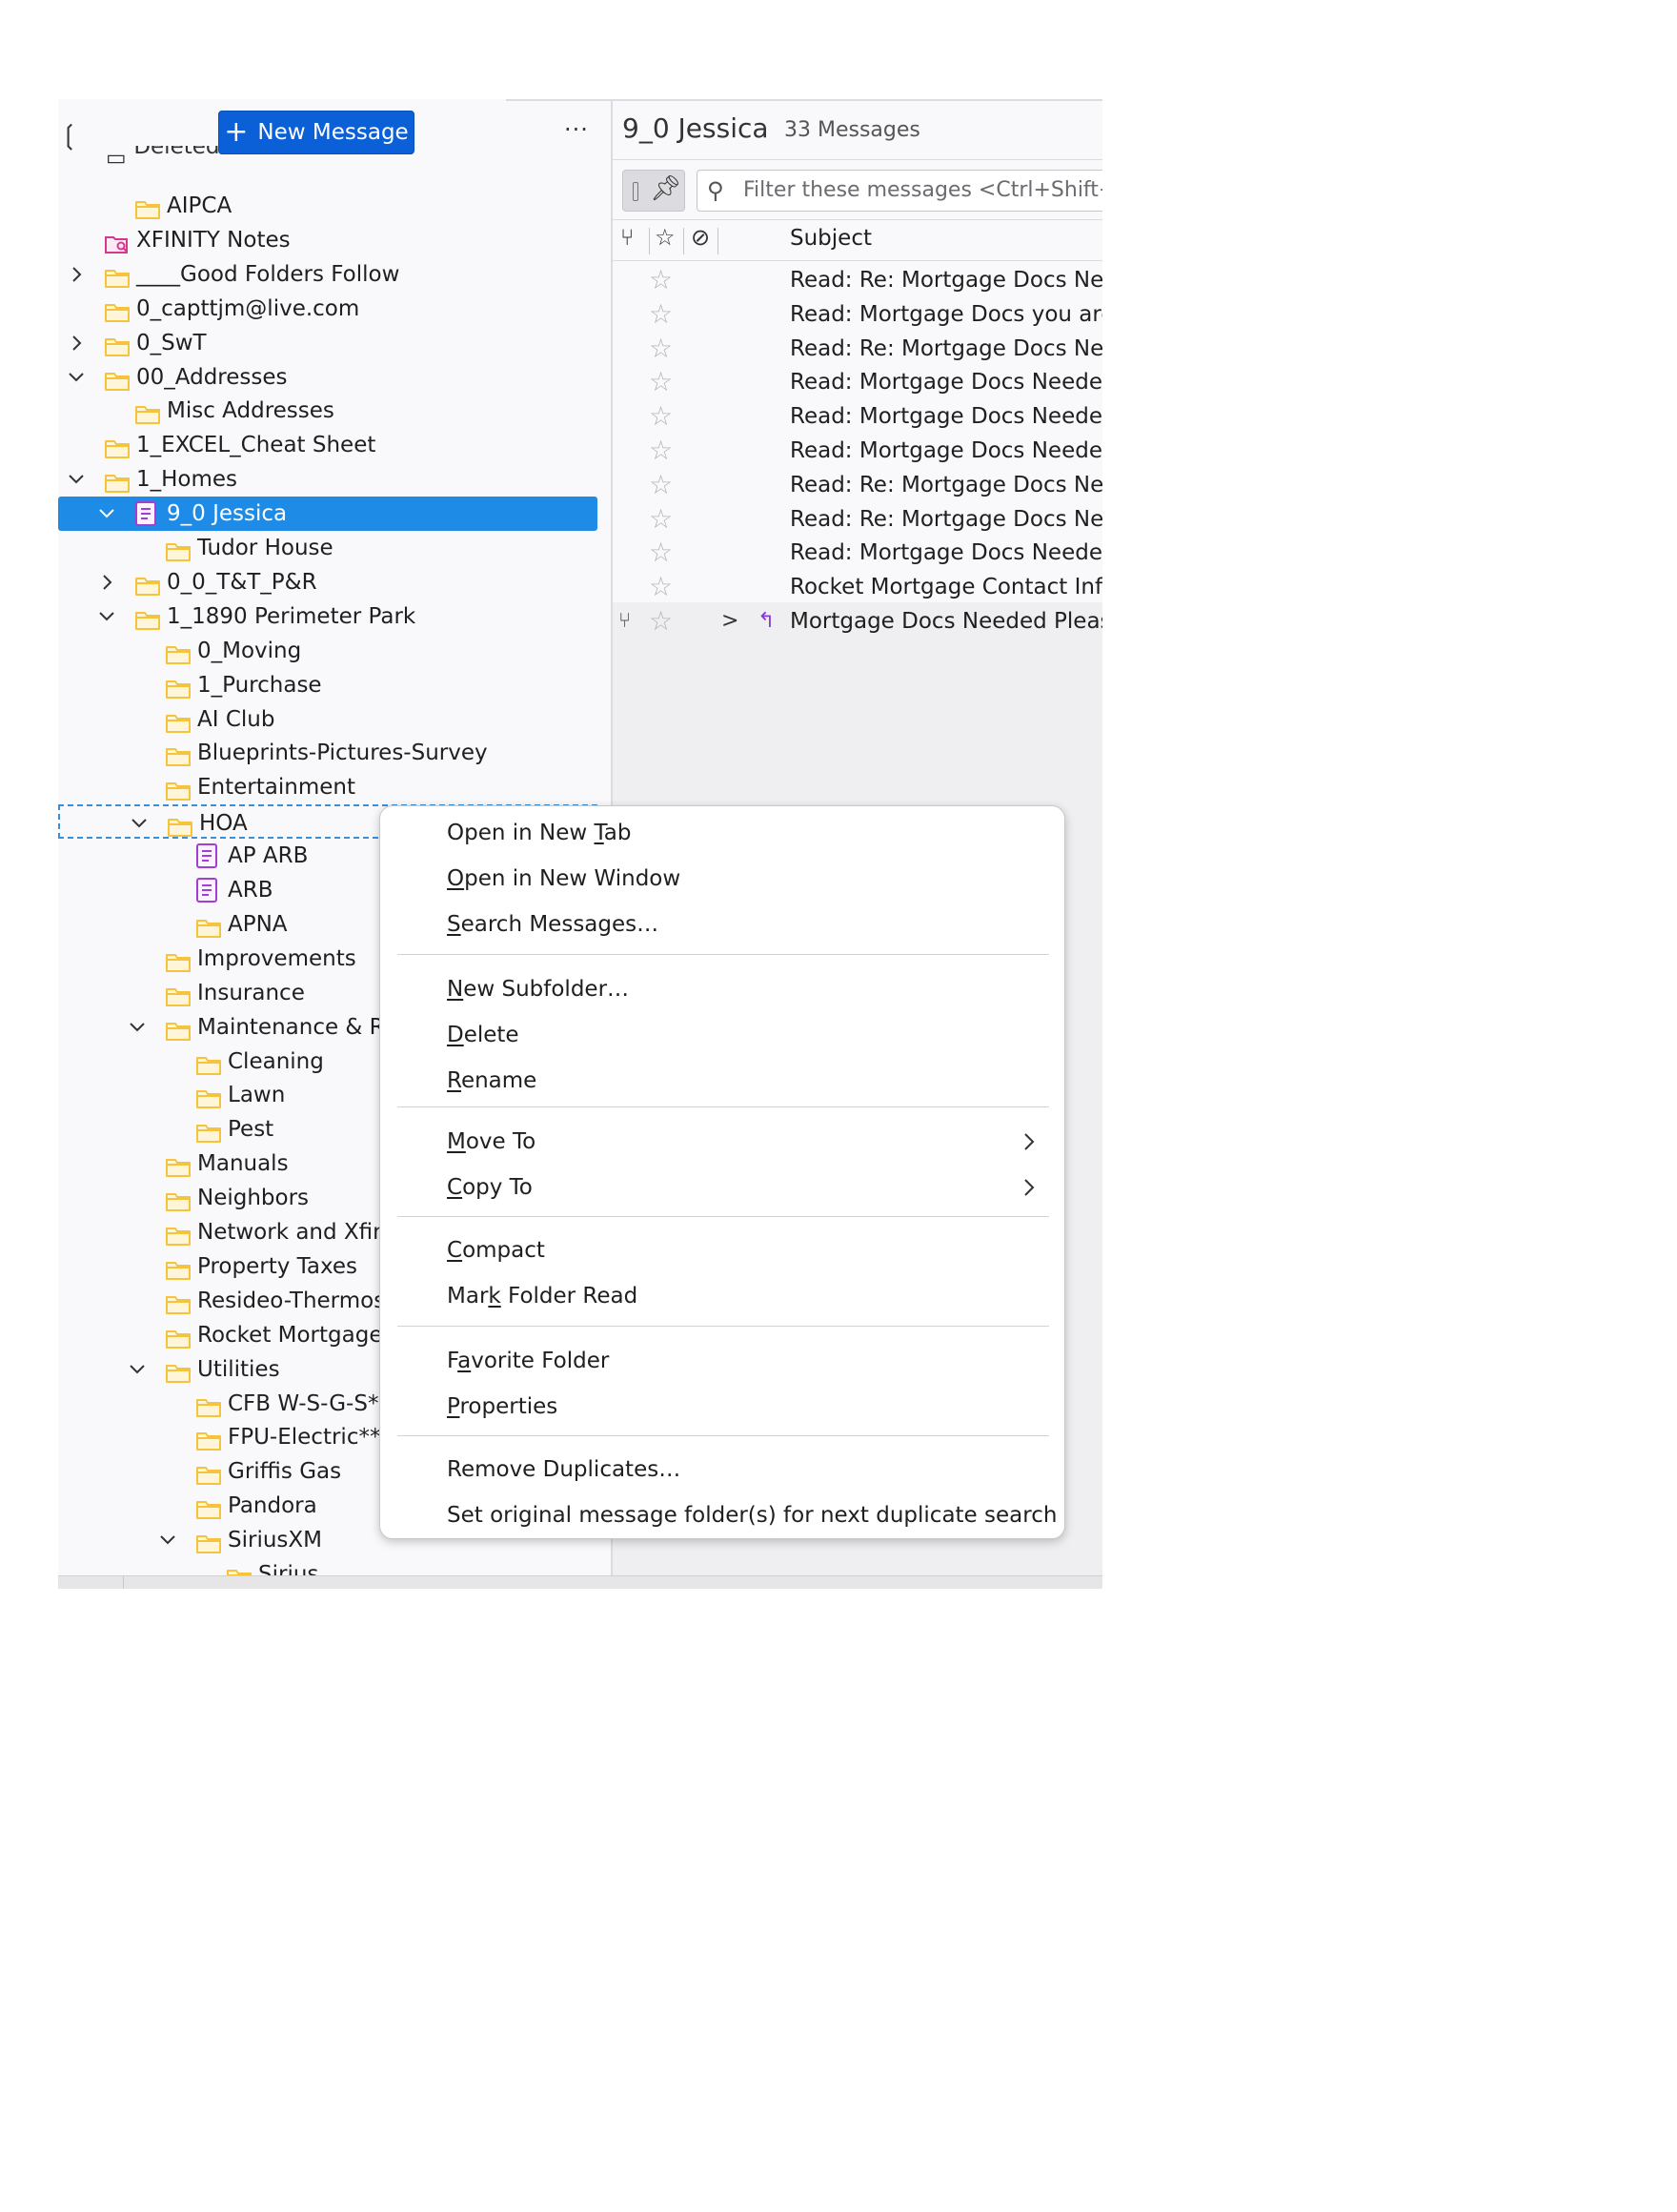 This screenshot has height=2212, width=1677. Describe the element at coordinates (742, 1250) in the screenshot. I see `menu-item-compact: Compact` at that location.